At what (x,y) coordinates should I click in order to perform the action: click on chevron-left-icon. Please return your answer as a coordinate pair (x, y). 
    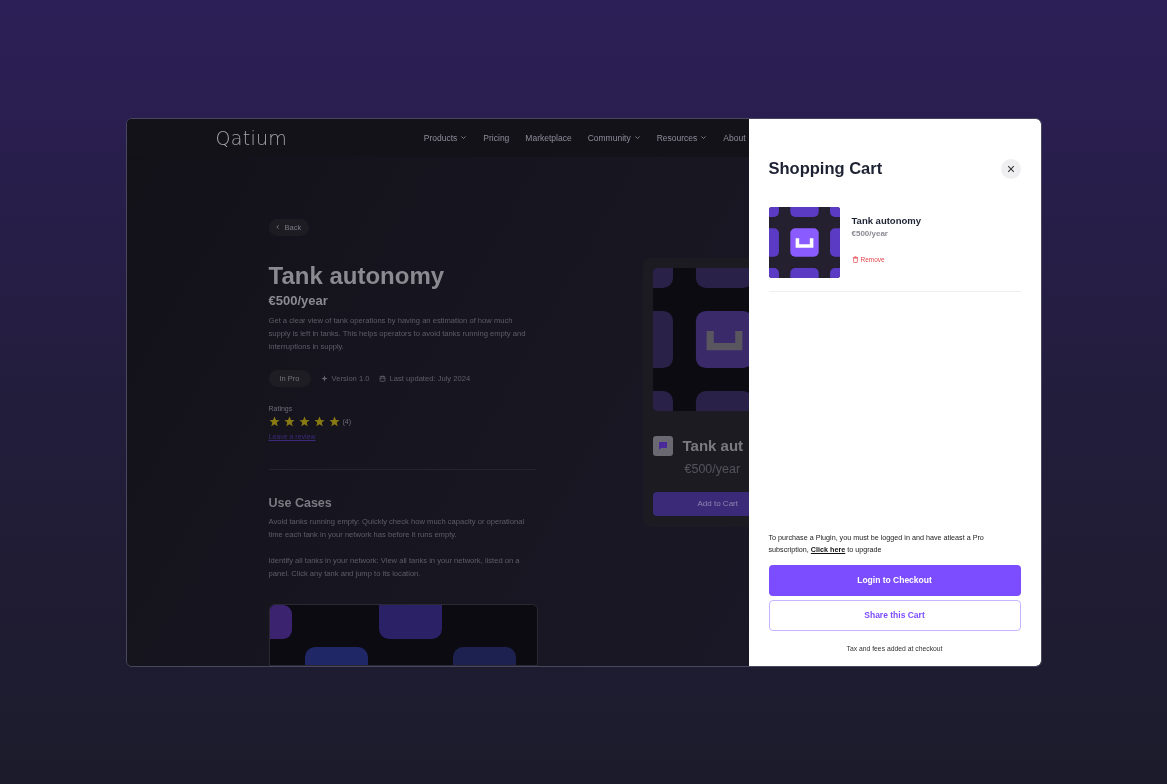
    Looking at the image, I should click on (277, 227).